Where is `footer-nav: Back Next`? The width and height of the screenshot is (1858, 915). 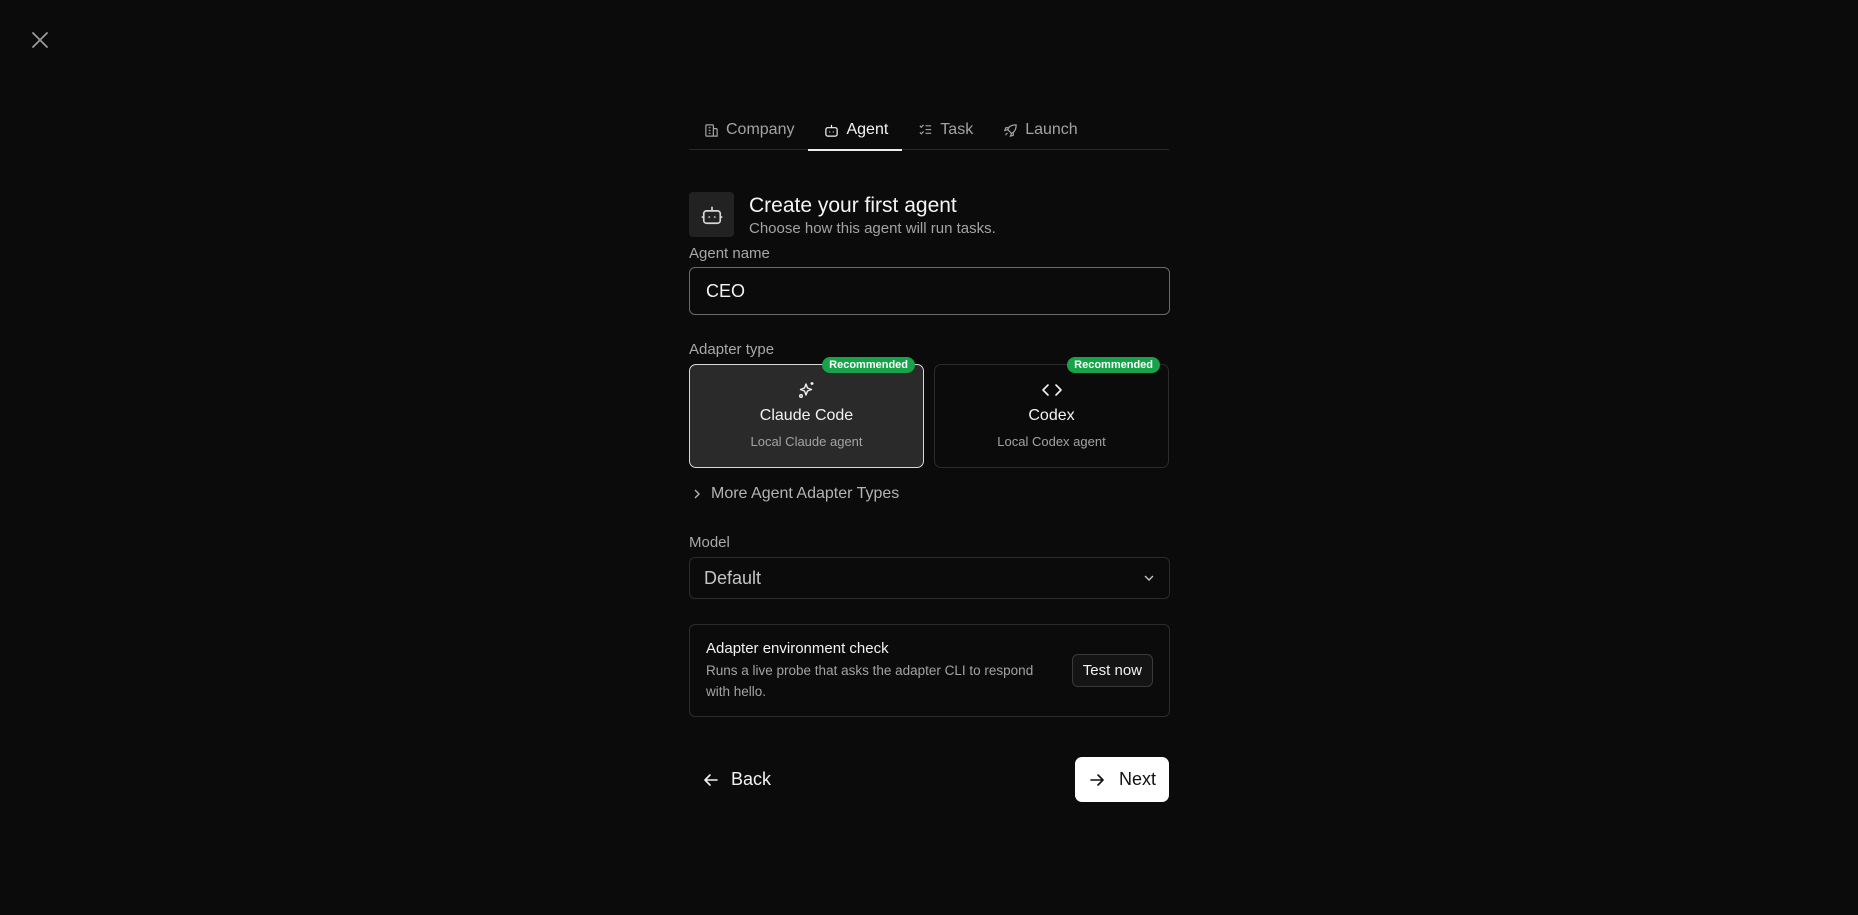 footer-nav: Back Next is located at coordinates (929, 779).